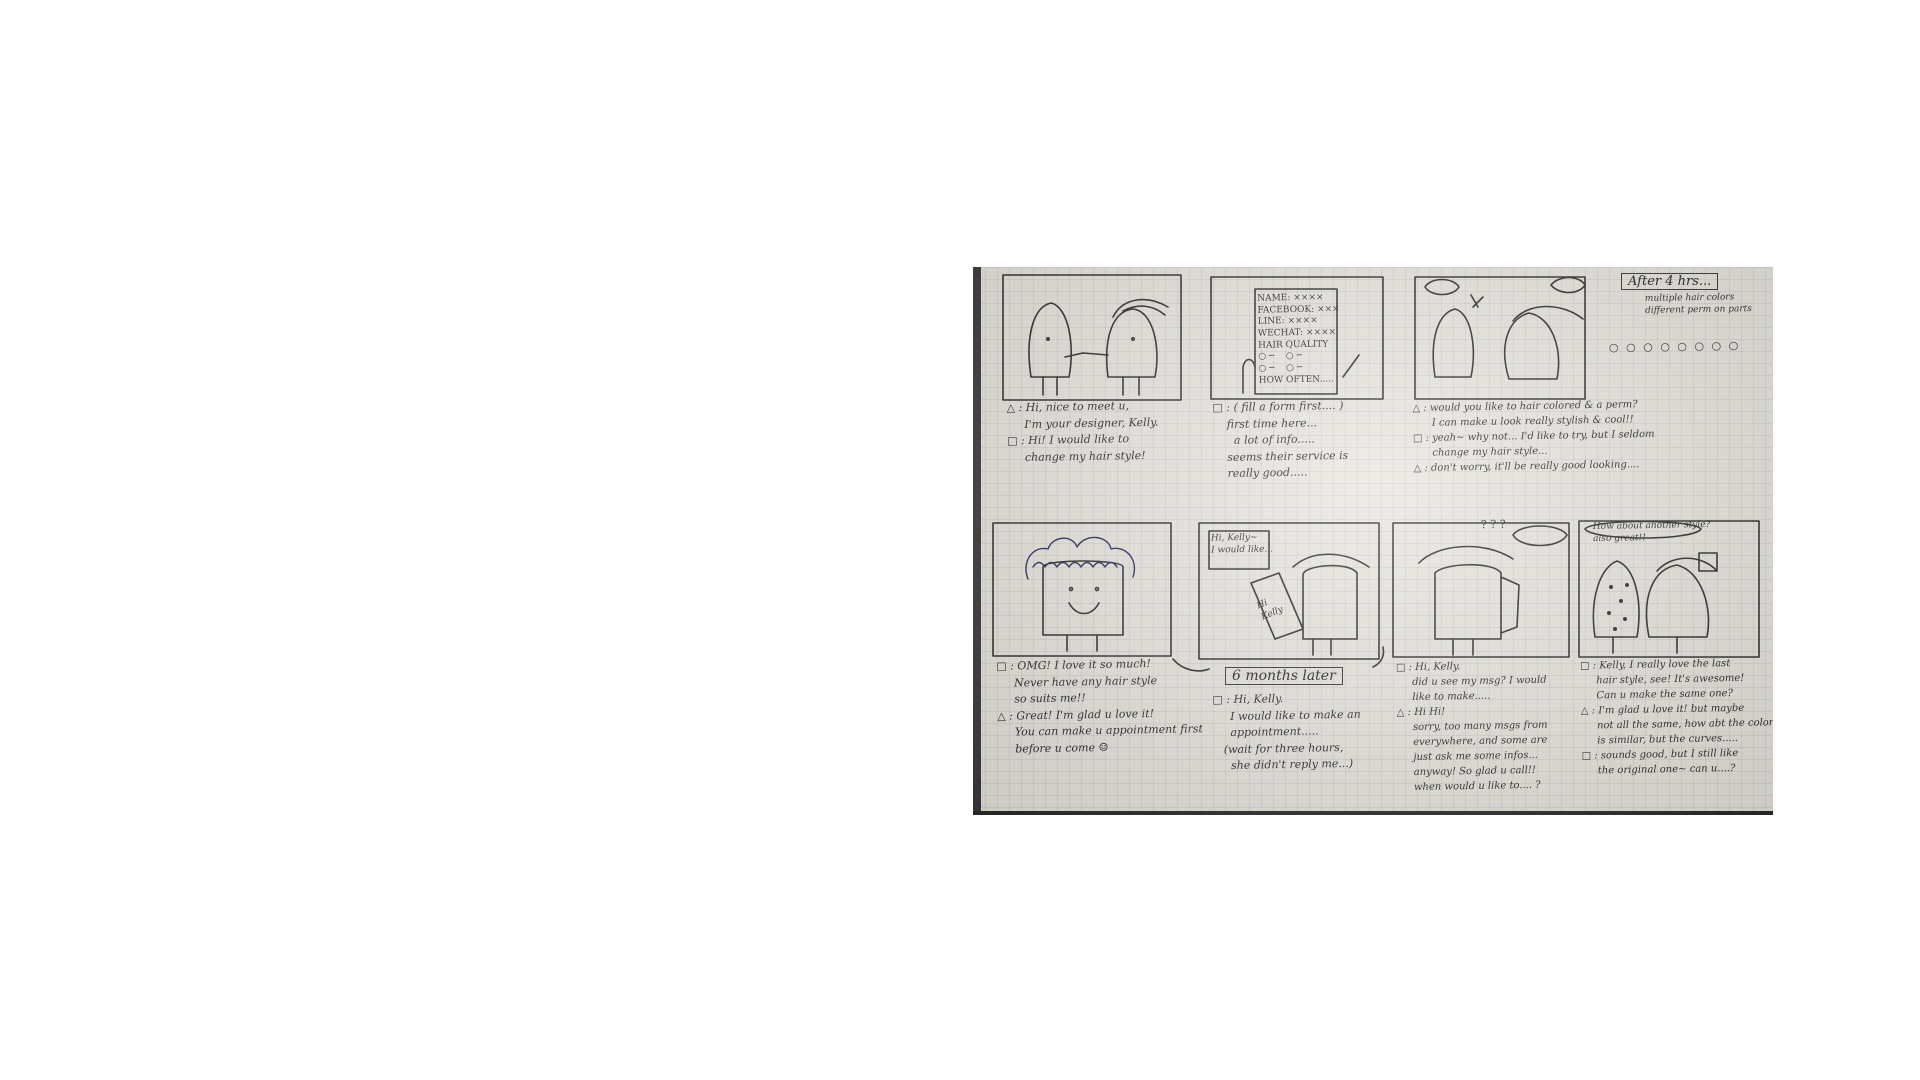 This screenshot has width=1920, height=1080. Describe the element at coordinates (1481, 590) in the screenshot. I see `panel-7-frame` at that location.